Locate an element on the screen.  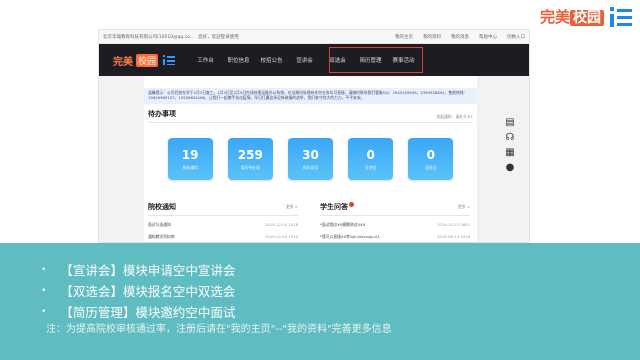
nav-item-workbench: 工作台 is located at coordinates (205, 60).